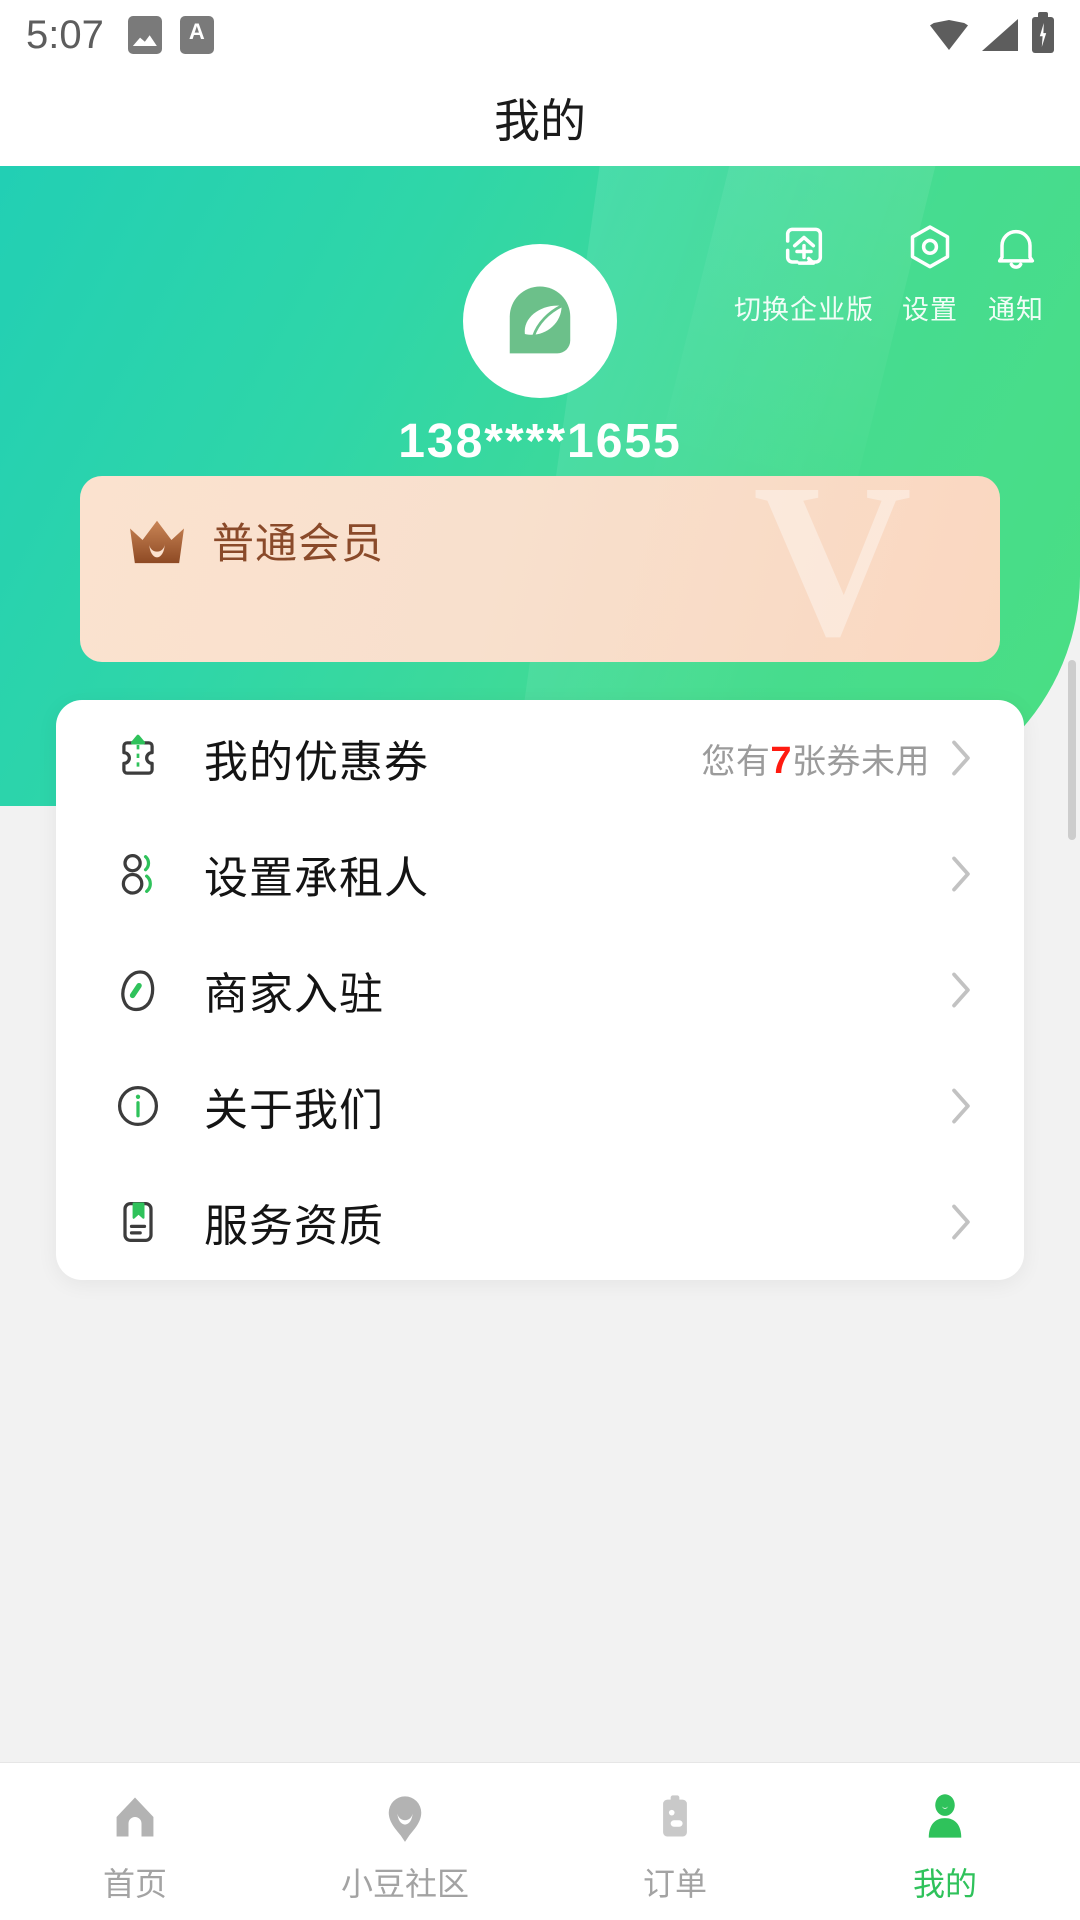  Describe the element at coordinates (930, 310) in the screenshot. I see `settings-label: 设置` at that location.